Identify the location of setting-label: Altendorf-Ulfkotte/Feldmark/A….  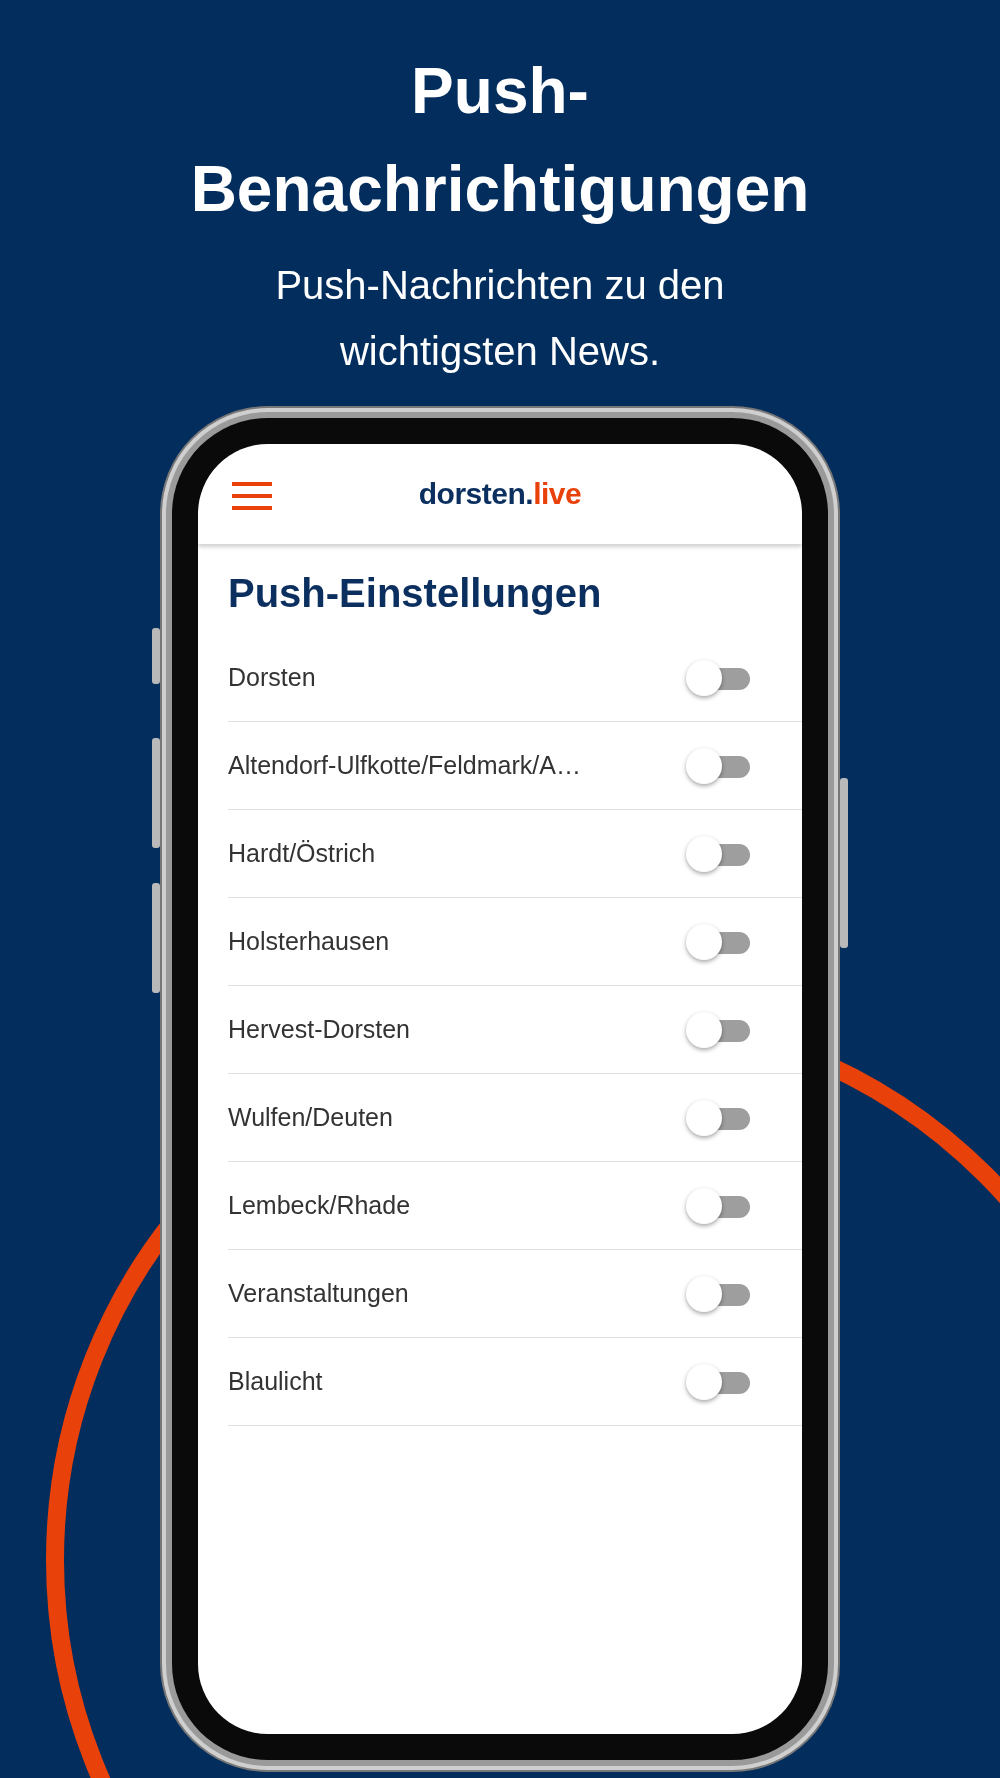
(404, 765).